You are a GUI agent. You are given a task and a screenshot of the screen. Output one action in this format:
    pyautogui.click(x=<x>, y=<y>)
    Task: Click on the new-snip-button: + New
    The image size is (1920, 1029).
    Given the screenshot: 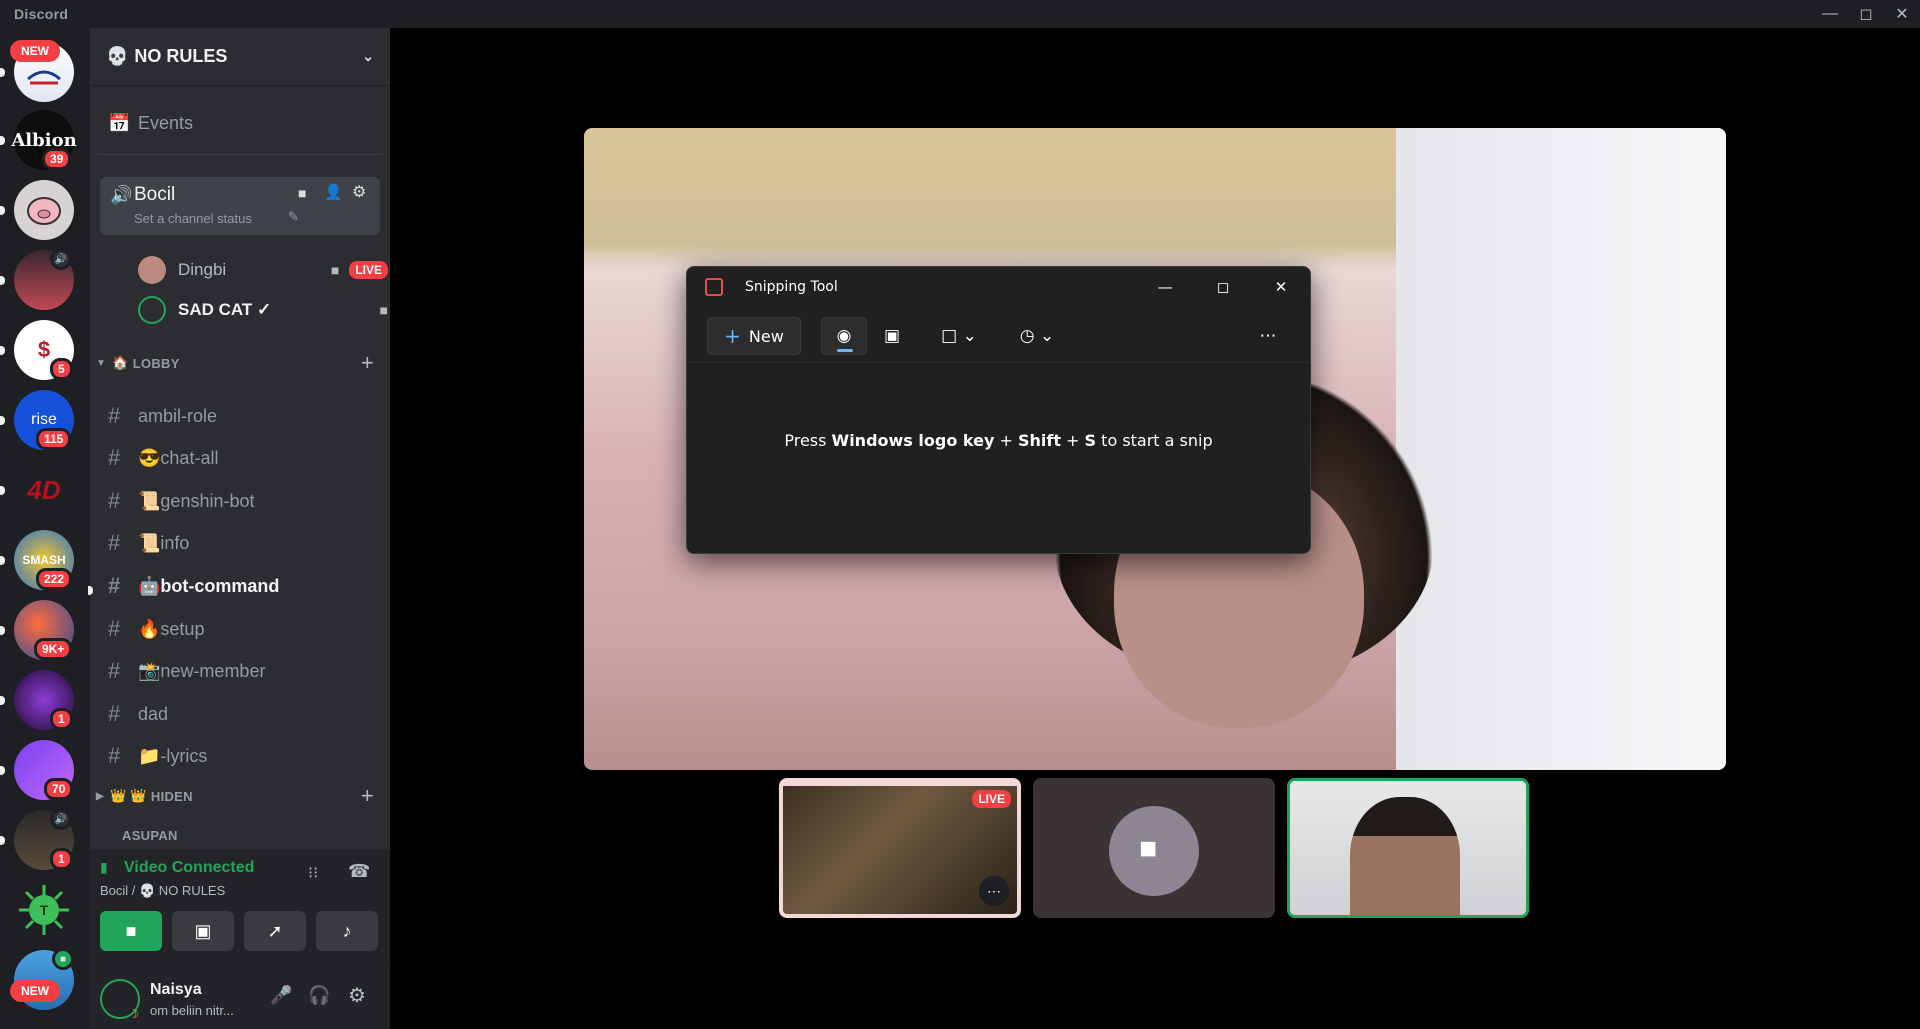 What is the action you would take?
    pyautogui.click(x=754, y=336)
    